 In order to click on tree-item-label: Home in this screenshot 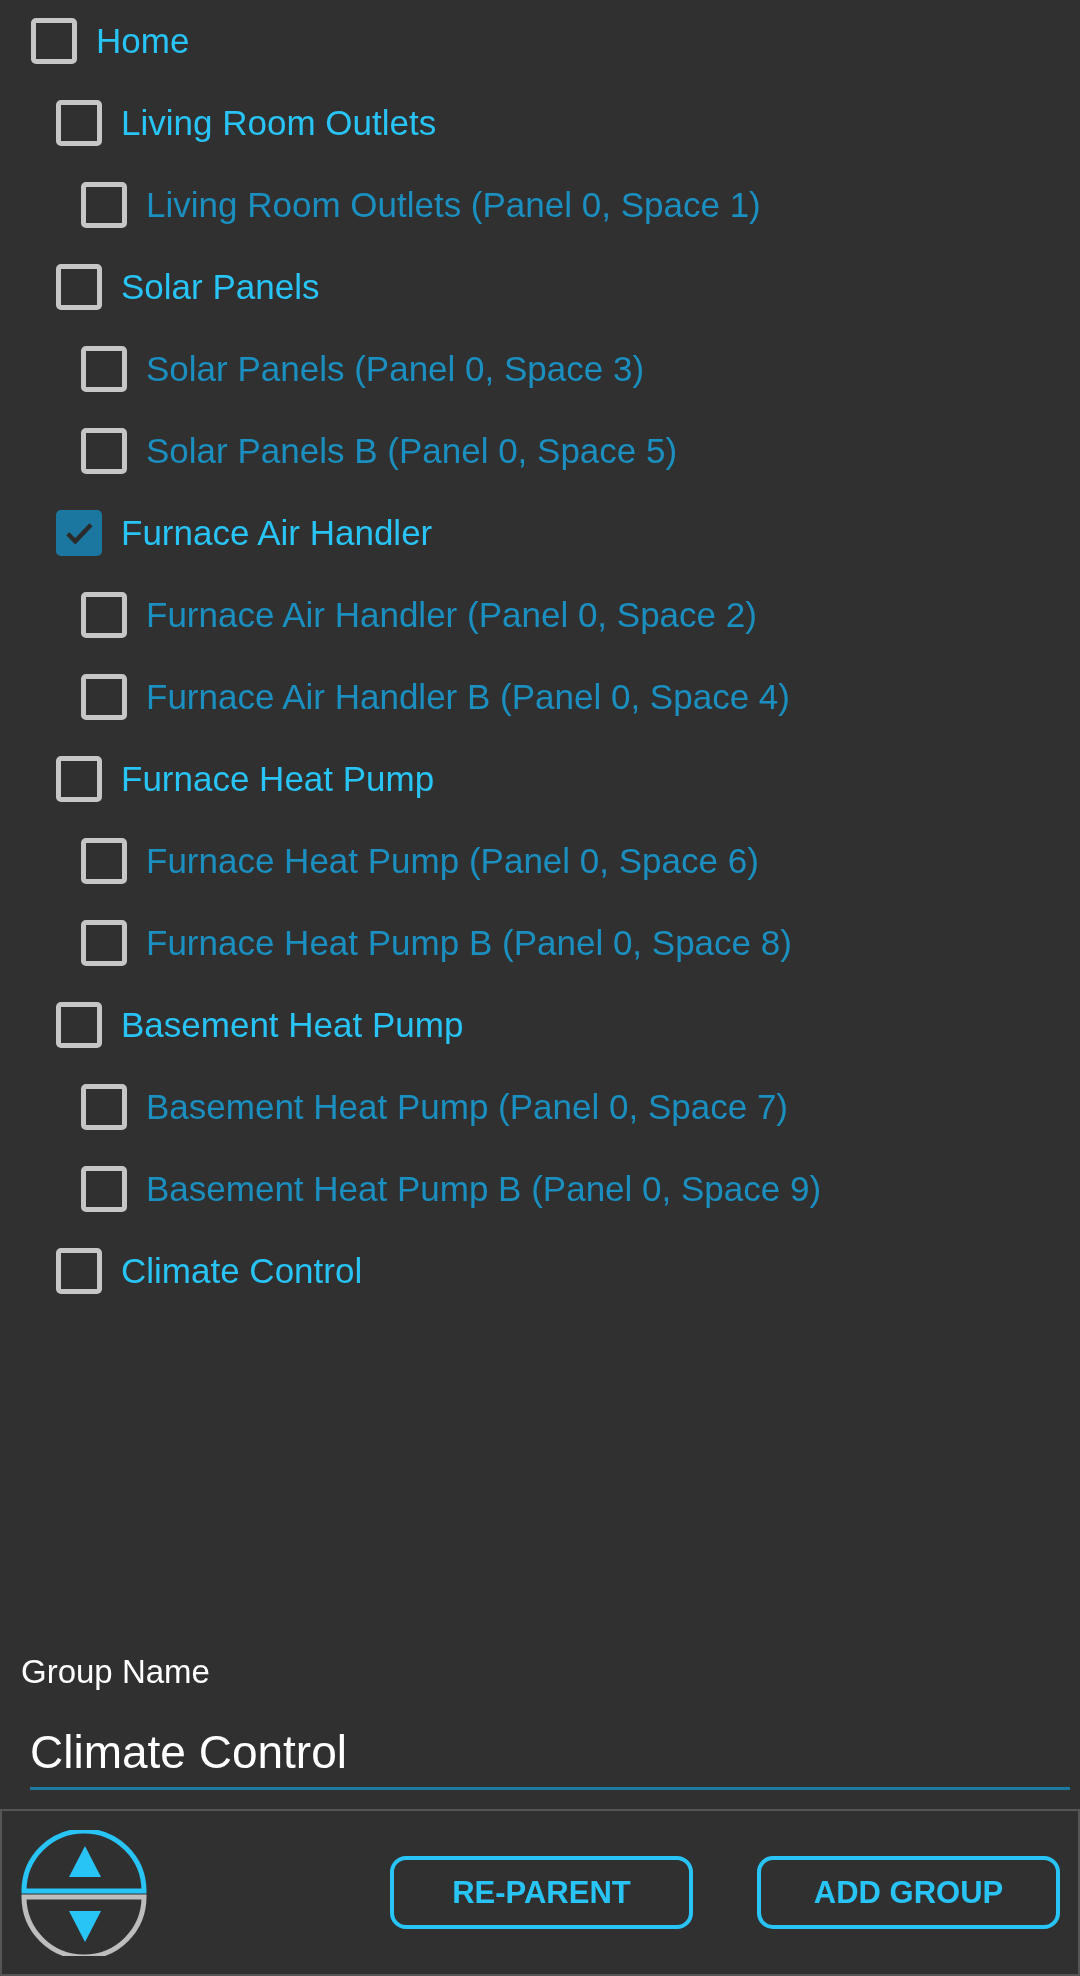, I will do `click(143, 41)`.